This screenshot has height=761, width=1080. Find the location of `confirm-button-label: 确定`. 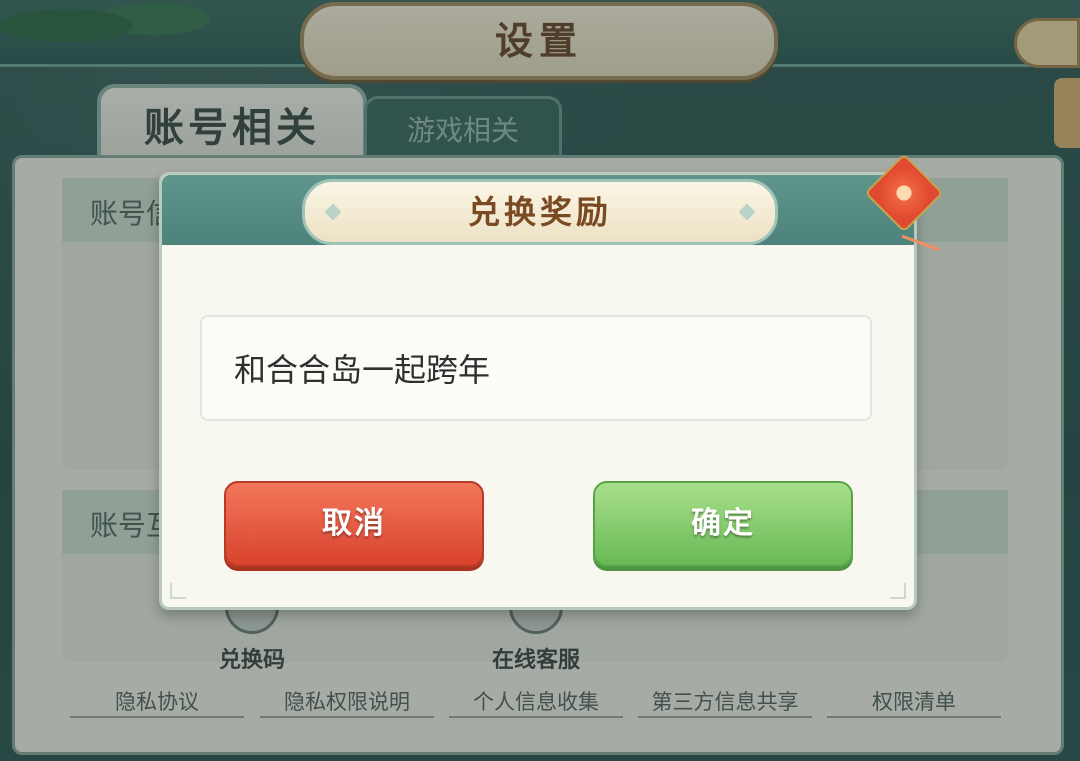

confirm-button-label: 确定 is located at coordinates (723, 523).